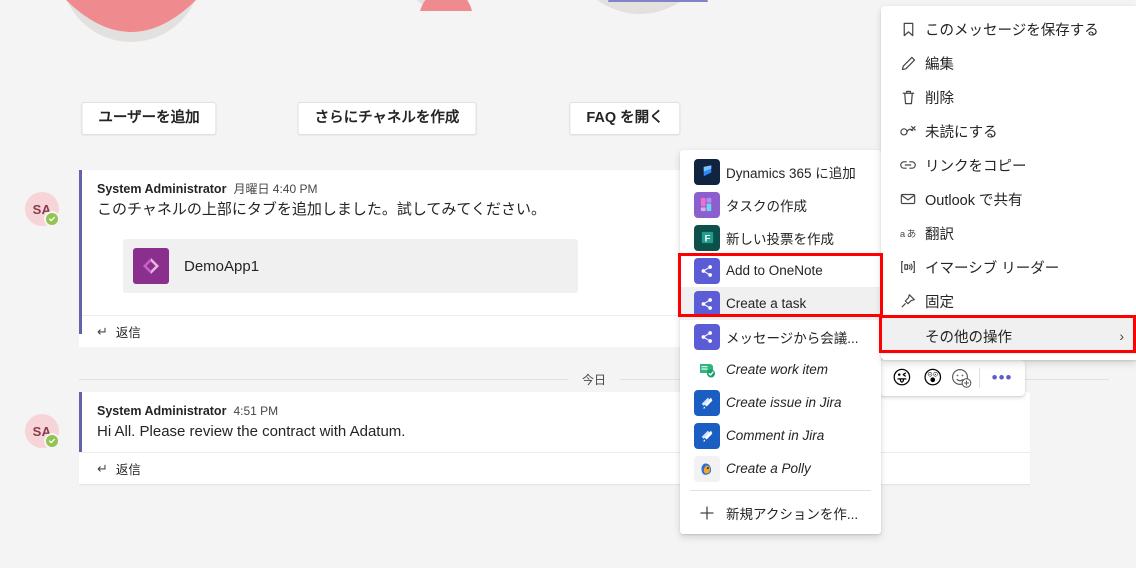  I want to click on menu-item-dynamics365: Dynamics 365 に追加, so click(780, 171).